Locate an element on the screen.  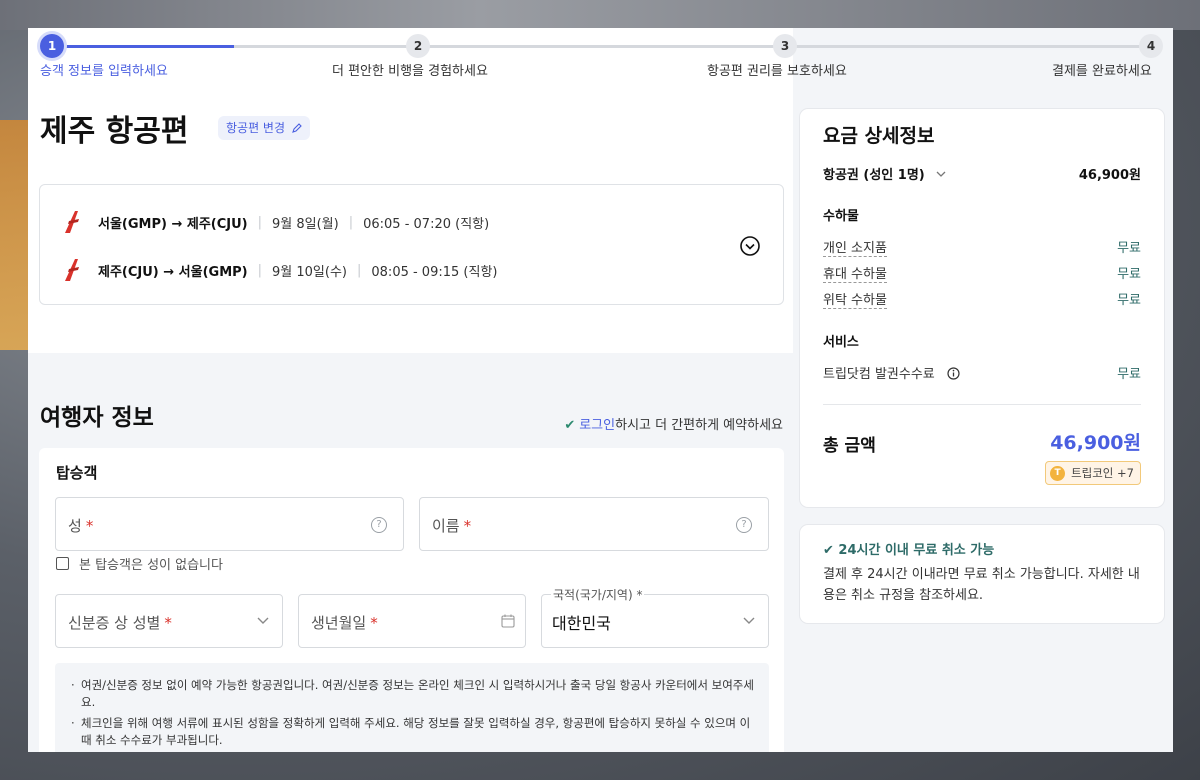
service-label: 트립닷컴 발권수수료 is located at coordinates (879, 374).